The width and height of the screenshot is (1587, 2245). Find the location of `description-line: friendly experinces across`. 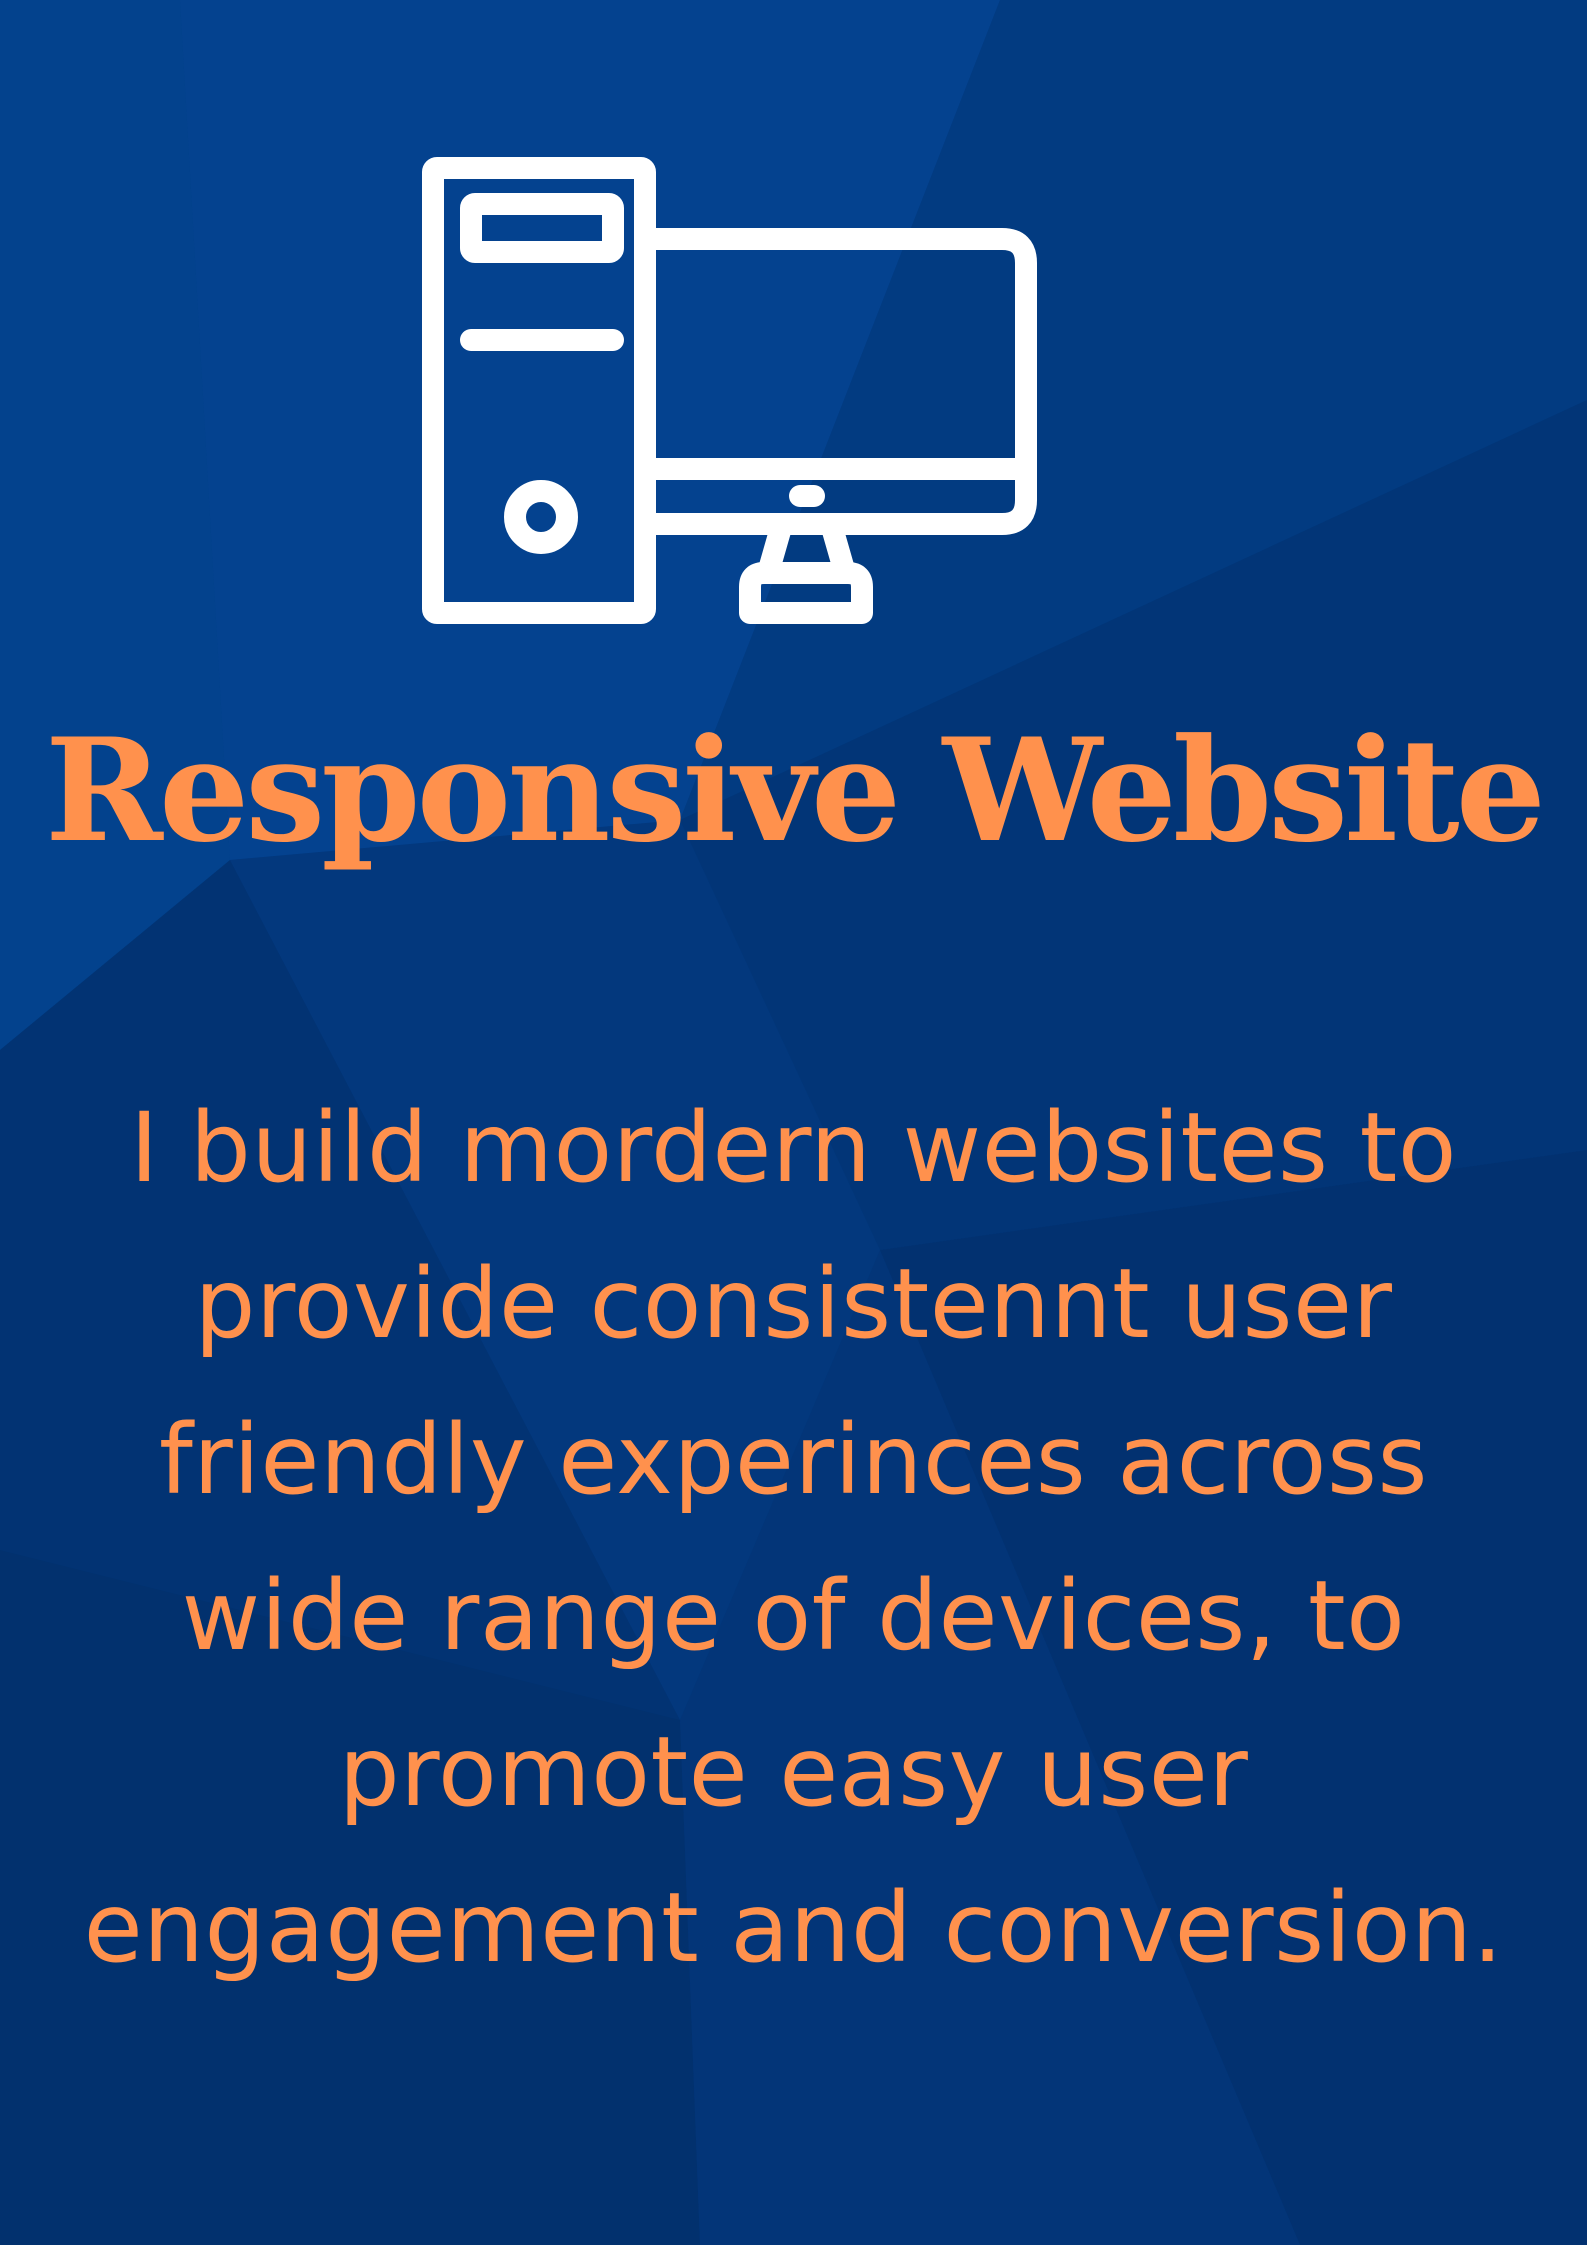

description-line: friendly experinces across is located at coordinates (793, 1460).